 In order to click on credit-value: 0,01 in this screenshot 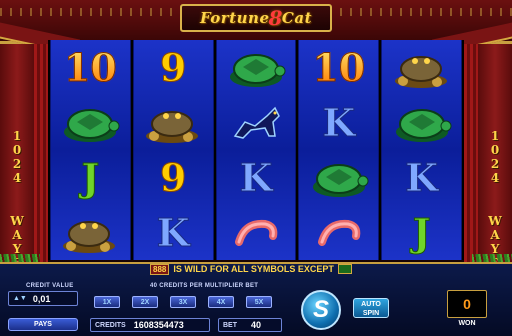, I will do `click(41, 298)`.